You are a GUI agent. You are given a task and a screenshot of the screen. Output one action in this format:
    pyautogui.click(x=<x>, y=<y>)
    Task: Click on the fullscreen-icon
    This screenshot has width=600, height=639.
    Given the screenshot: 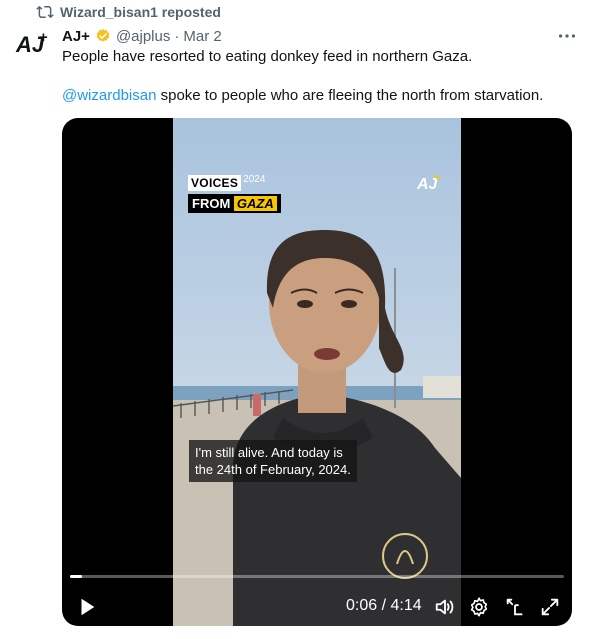 What is the action you would take?
    pyautogui.click(x=550, y=607)
    